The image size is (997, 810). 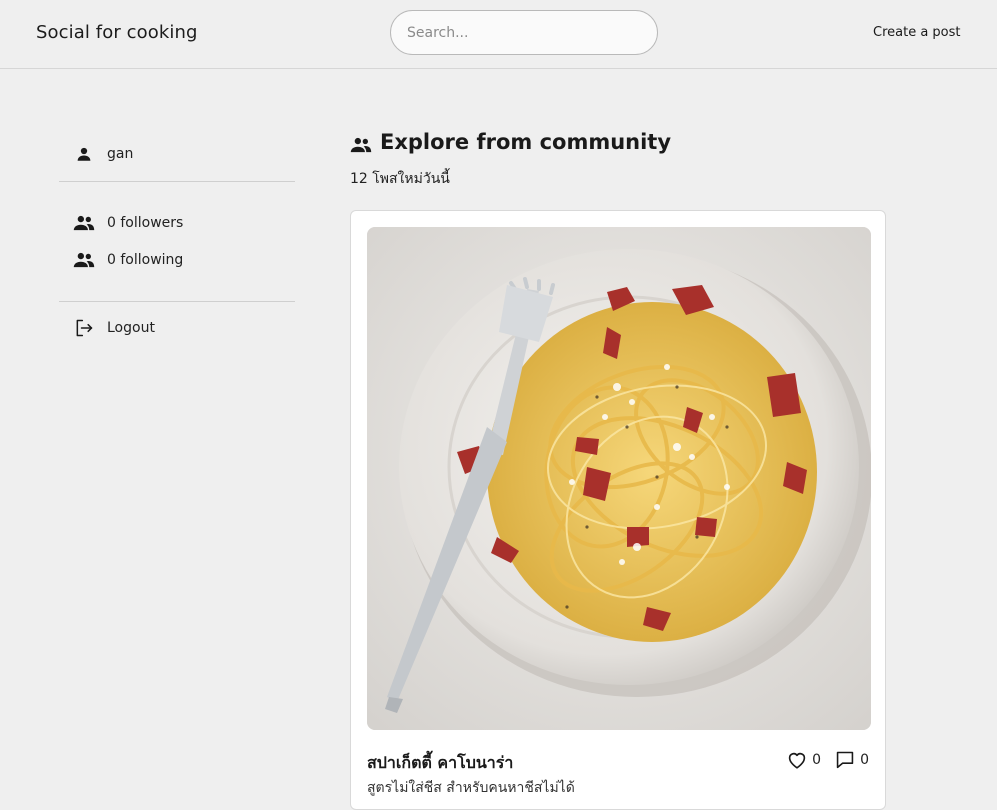 I want to click on feed-title: Explore from community, so click(x=526, y=142).